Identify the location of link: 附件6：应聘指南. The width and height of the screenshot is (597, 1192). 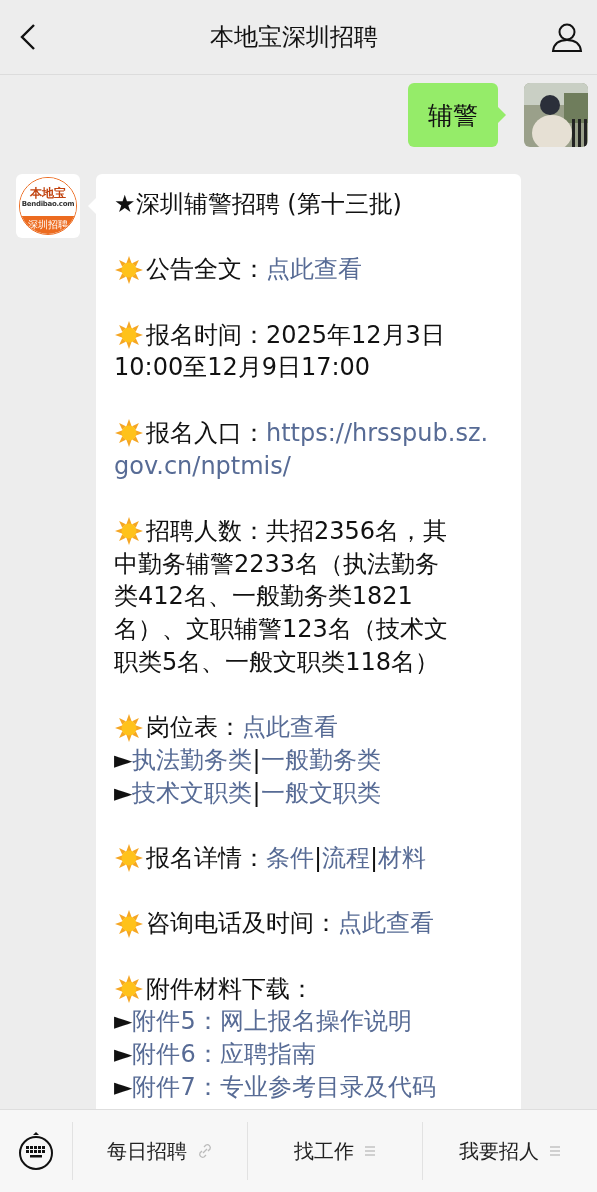
(224, 1054).